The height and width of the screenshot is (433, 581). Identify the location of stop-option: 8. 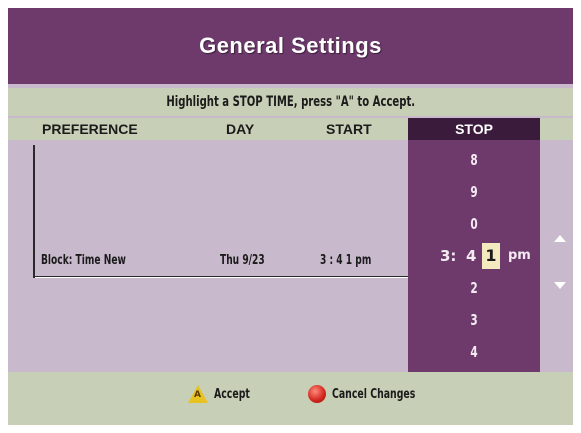
(474, 160).